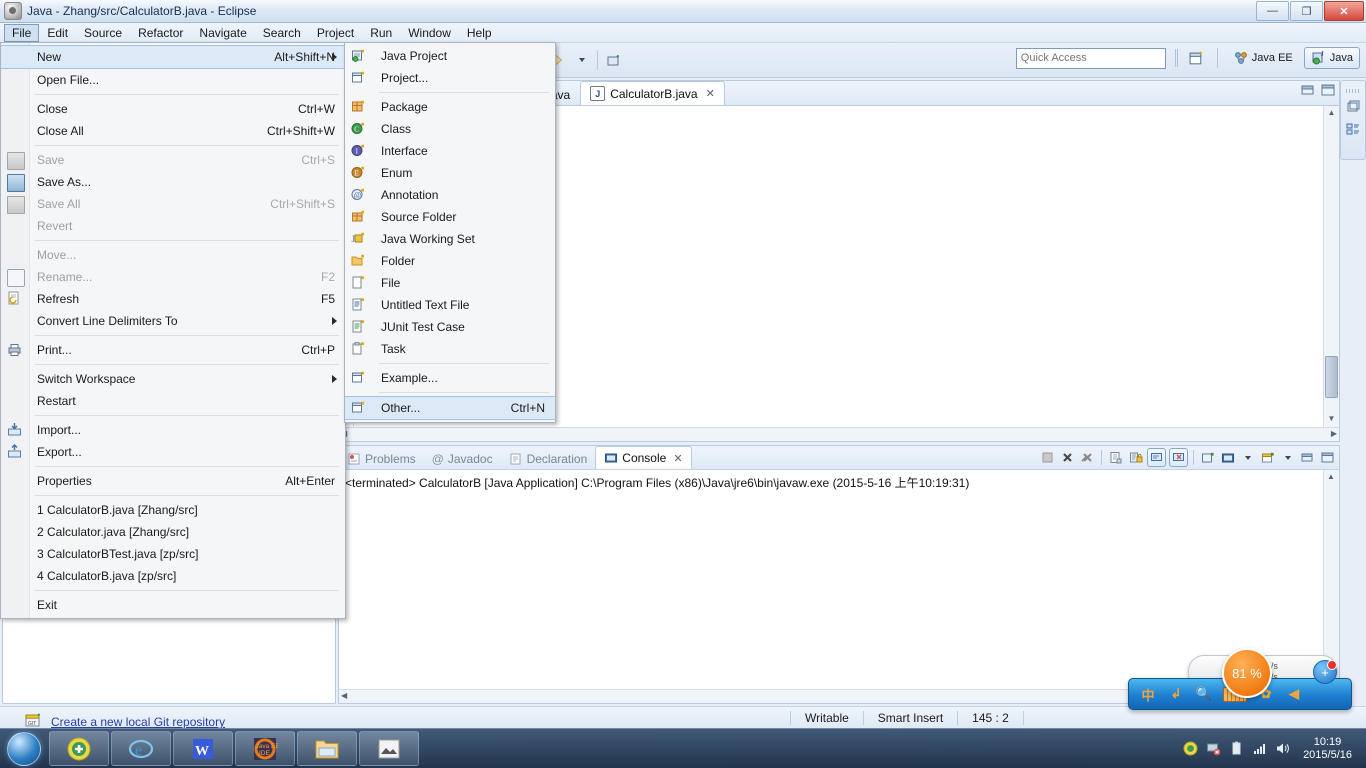 The image size is (1366, 768). I want to click on menu-refactor: Refactor, so click(160, 33).